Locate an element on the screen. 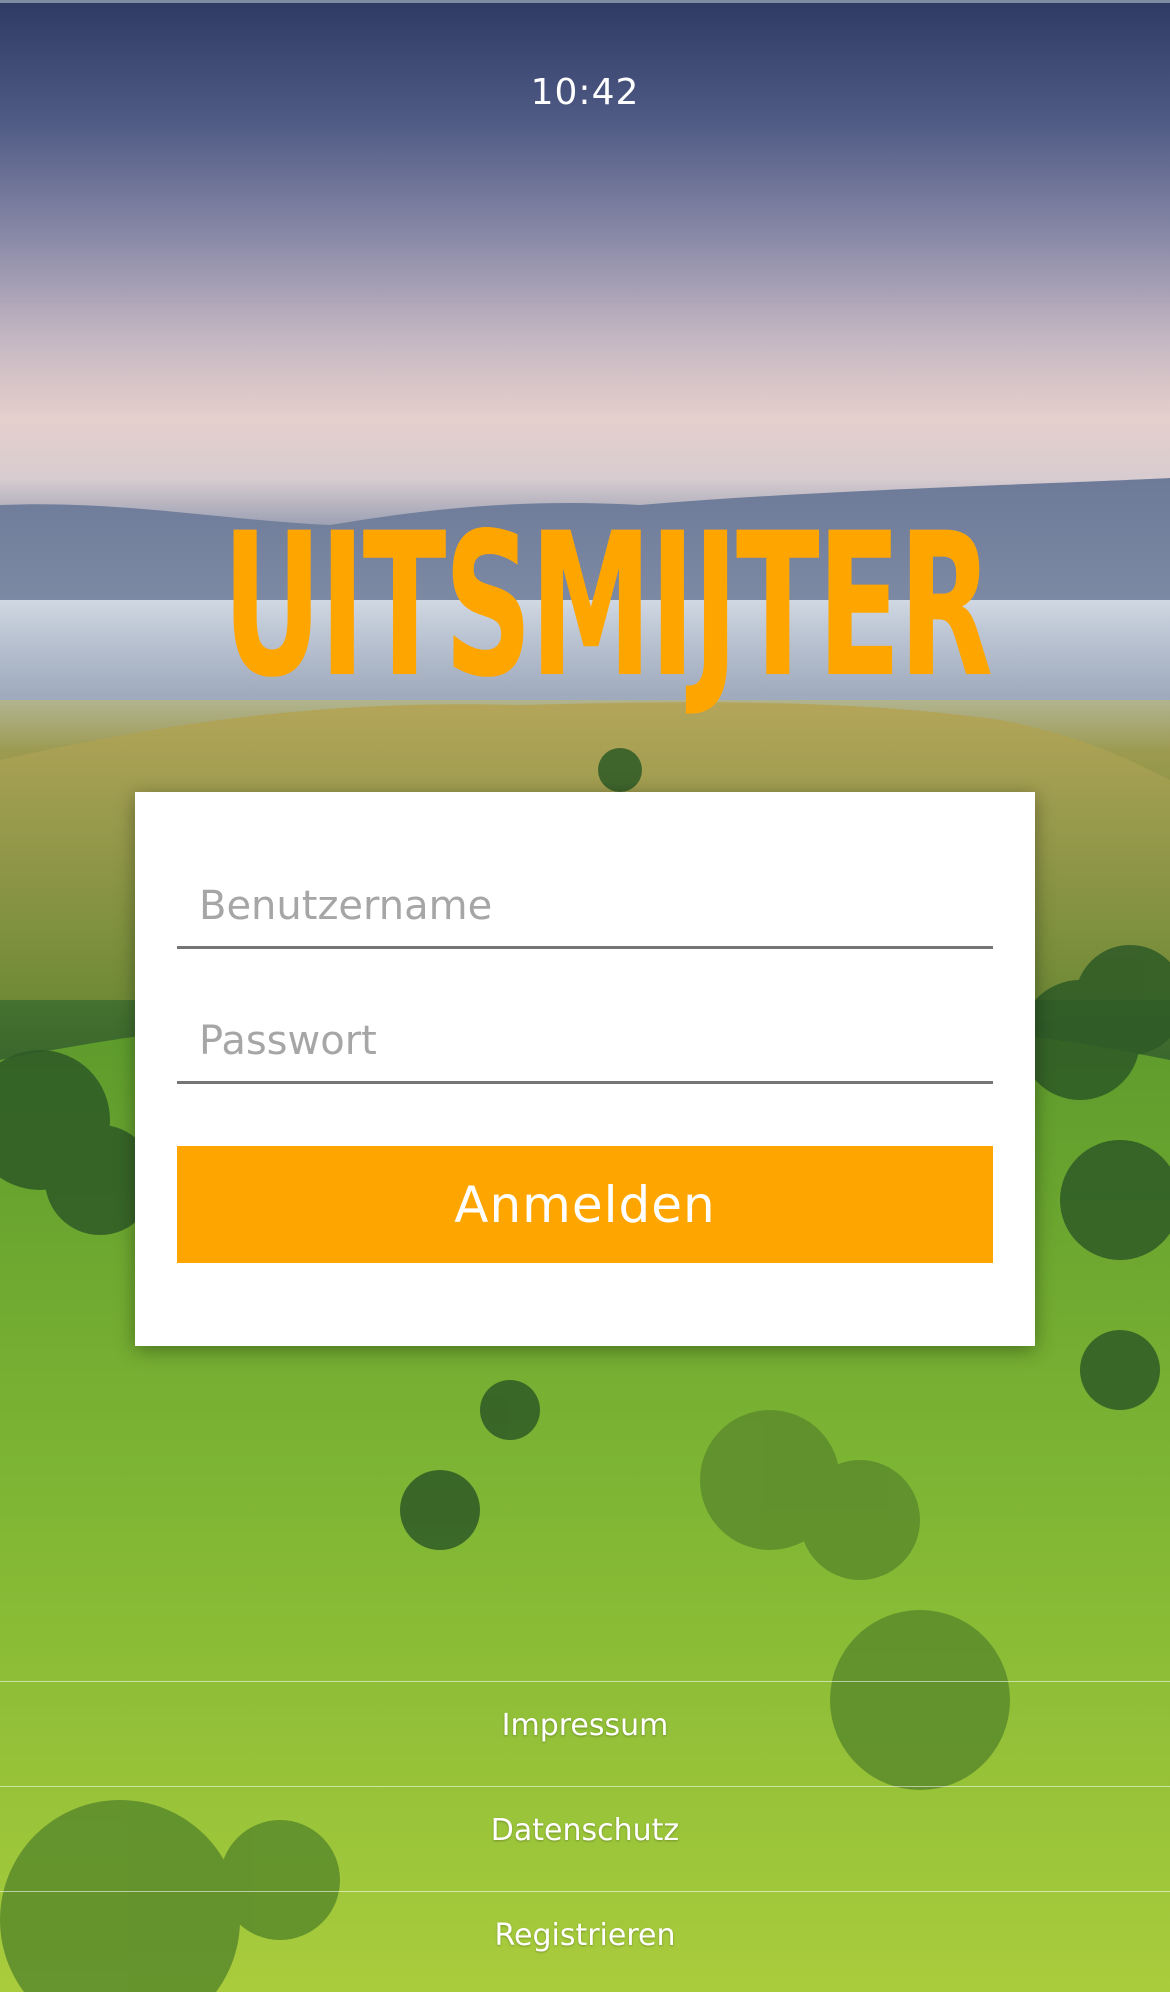  username-input is located at coordinates (585, 906).